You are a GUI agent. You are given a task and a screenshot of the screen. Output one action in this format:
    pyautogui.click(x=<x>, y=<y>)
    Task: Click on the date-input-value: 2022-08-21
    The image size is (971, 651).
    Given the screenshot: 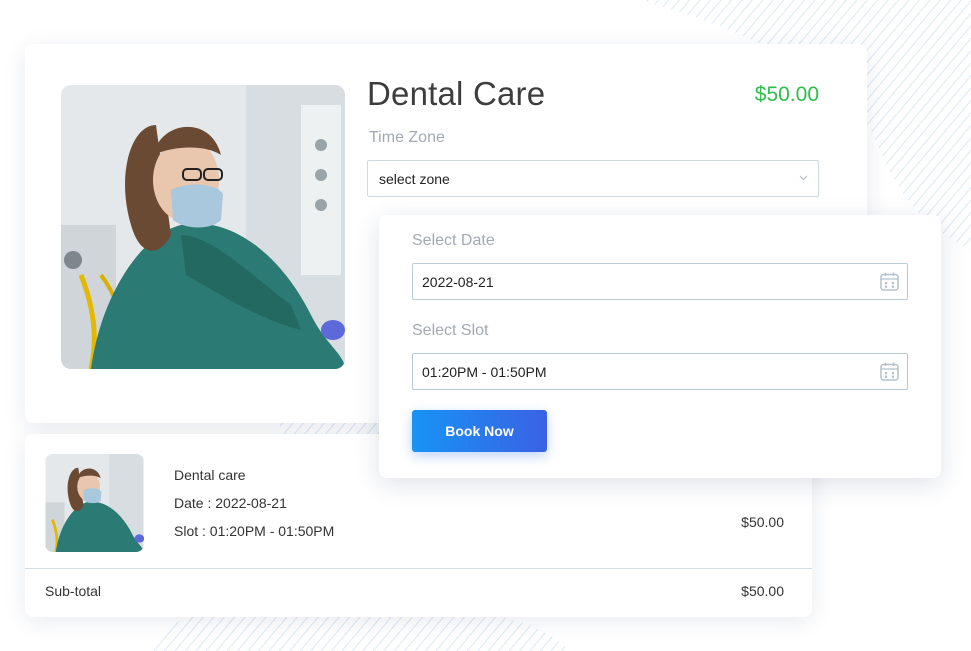 What is the action you would take?
    pyautogui.click(x=458, y=281)
    